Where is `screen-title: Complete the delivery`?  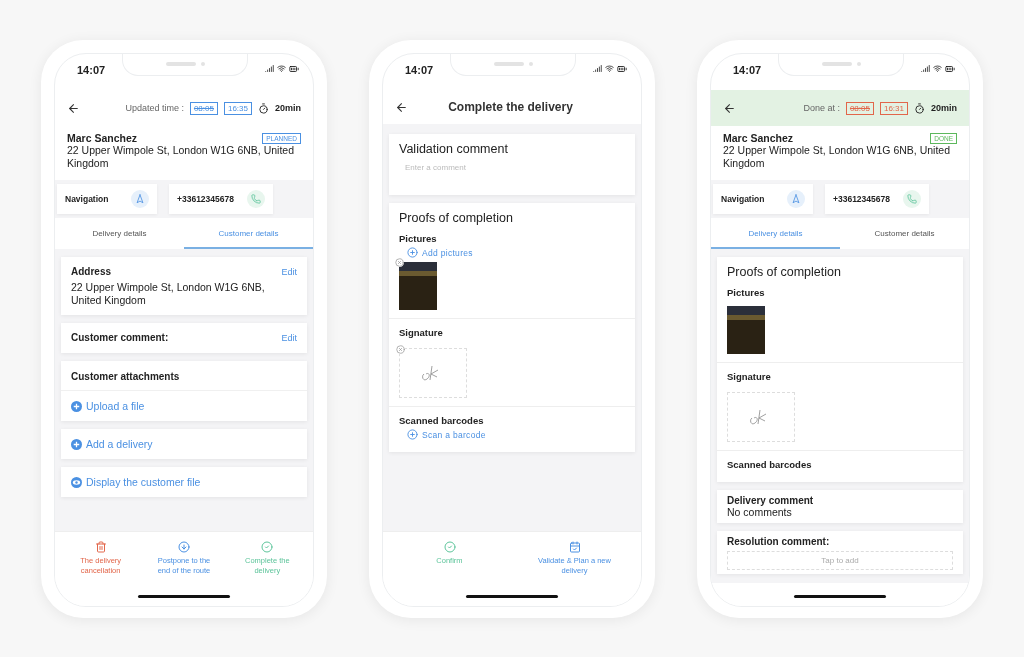 screen-title: Complete the delivery is located at coordinates (510, 107).